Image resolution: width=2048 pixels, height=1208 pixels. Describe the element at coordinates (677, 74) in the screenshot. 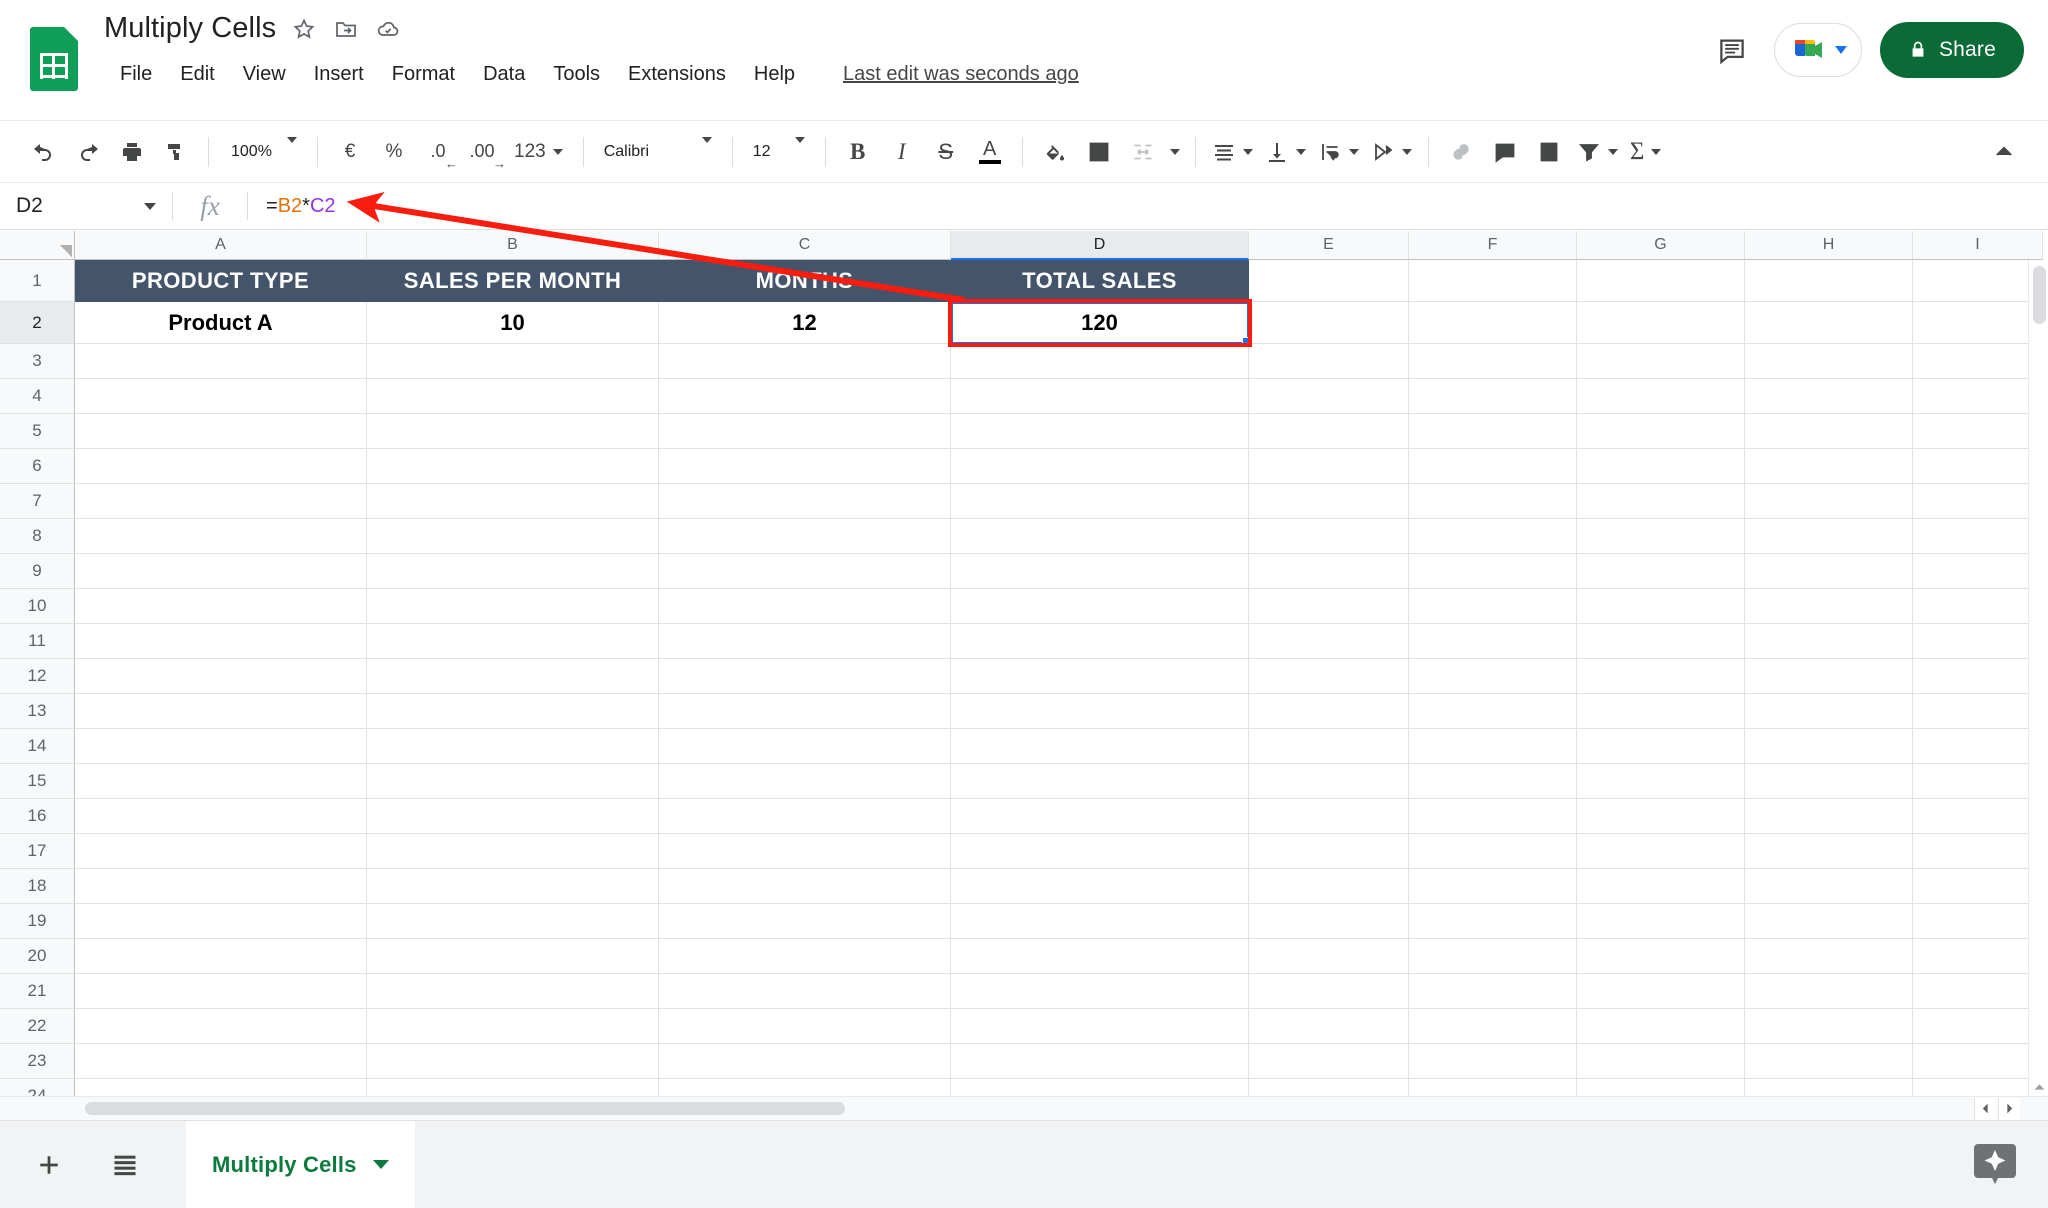

I see `menu-extensions: Extensions` at that location.